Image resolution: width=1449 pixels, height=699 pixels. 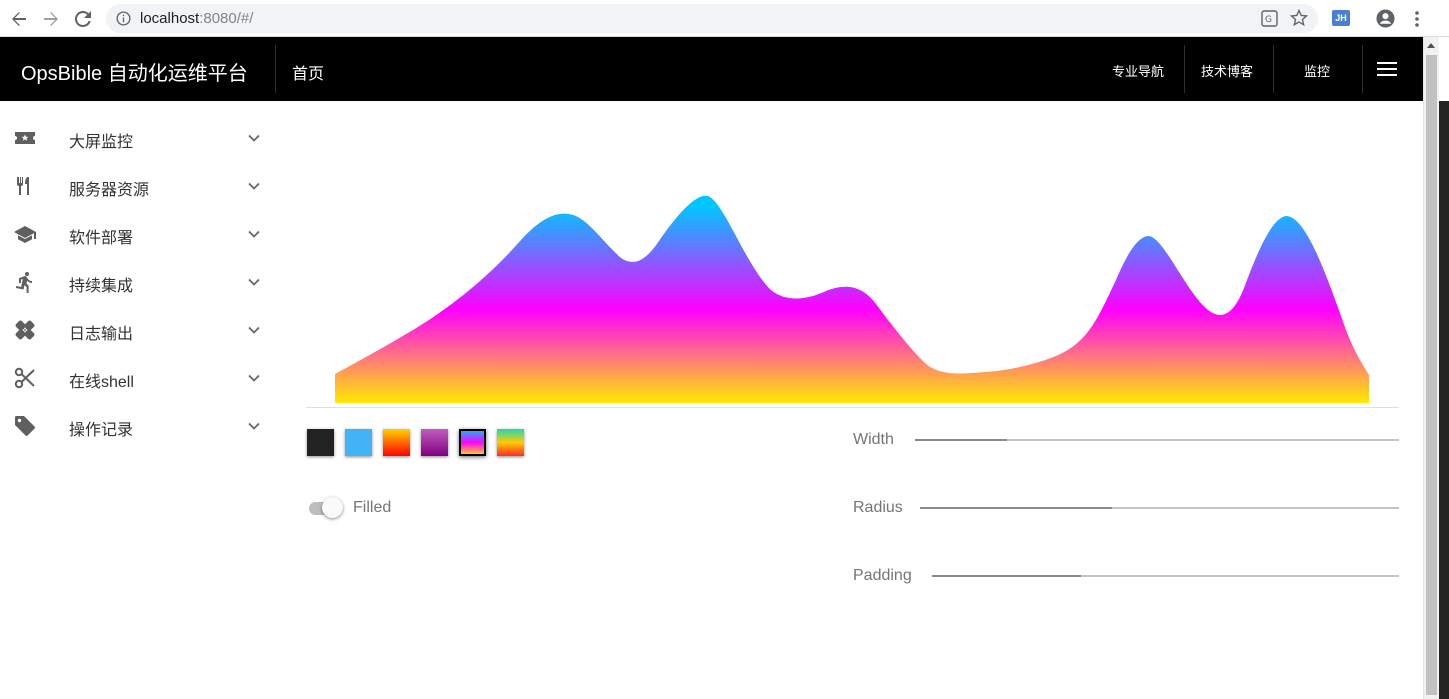 What do you see at coordinates (712, 18) in the screenshot?
I see `address-bar: localhost:8080/#/ G` at bounding box center [712, 18].